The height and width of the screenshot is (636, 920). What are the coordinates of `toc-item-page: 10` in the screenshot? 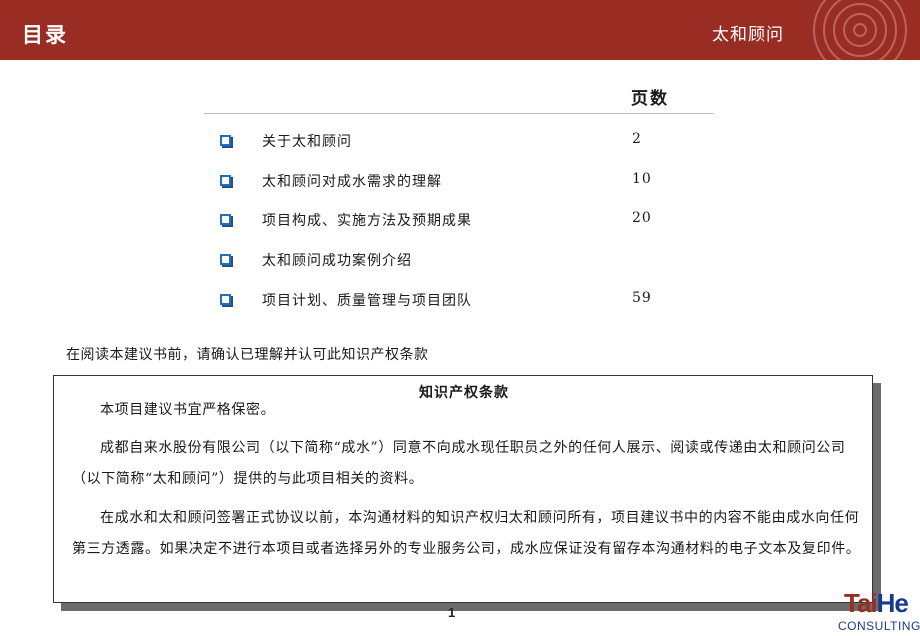 It's located at (642, 179).